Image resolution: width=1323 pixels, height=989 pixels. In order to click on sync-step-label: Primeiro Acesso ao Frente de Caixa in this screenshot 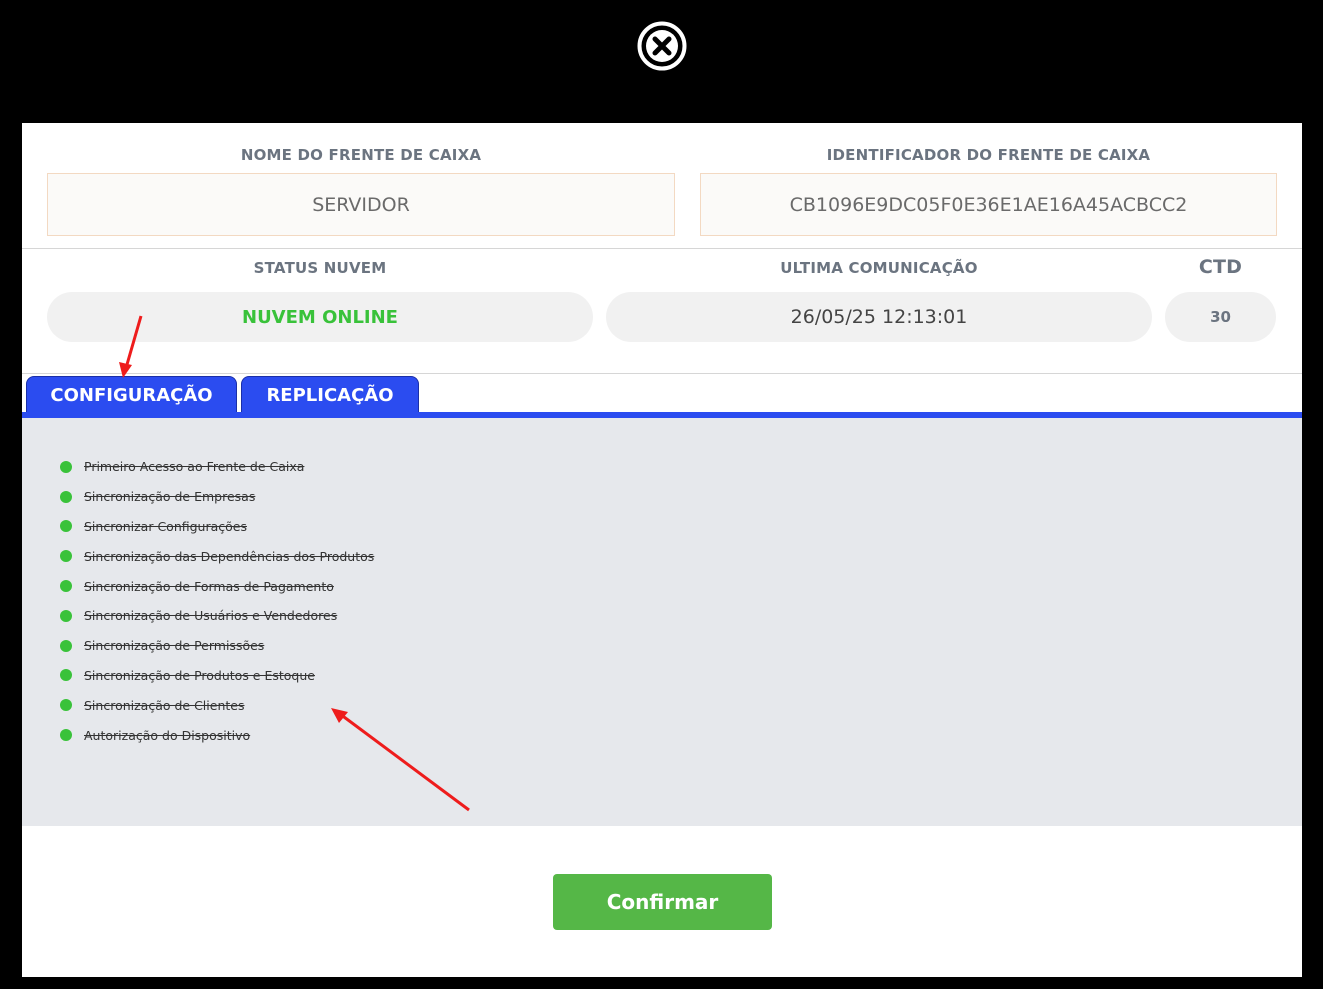, I will do `click(194, 467)`.